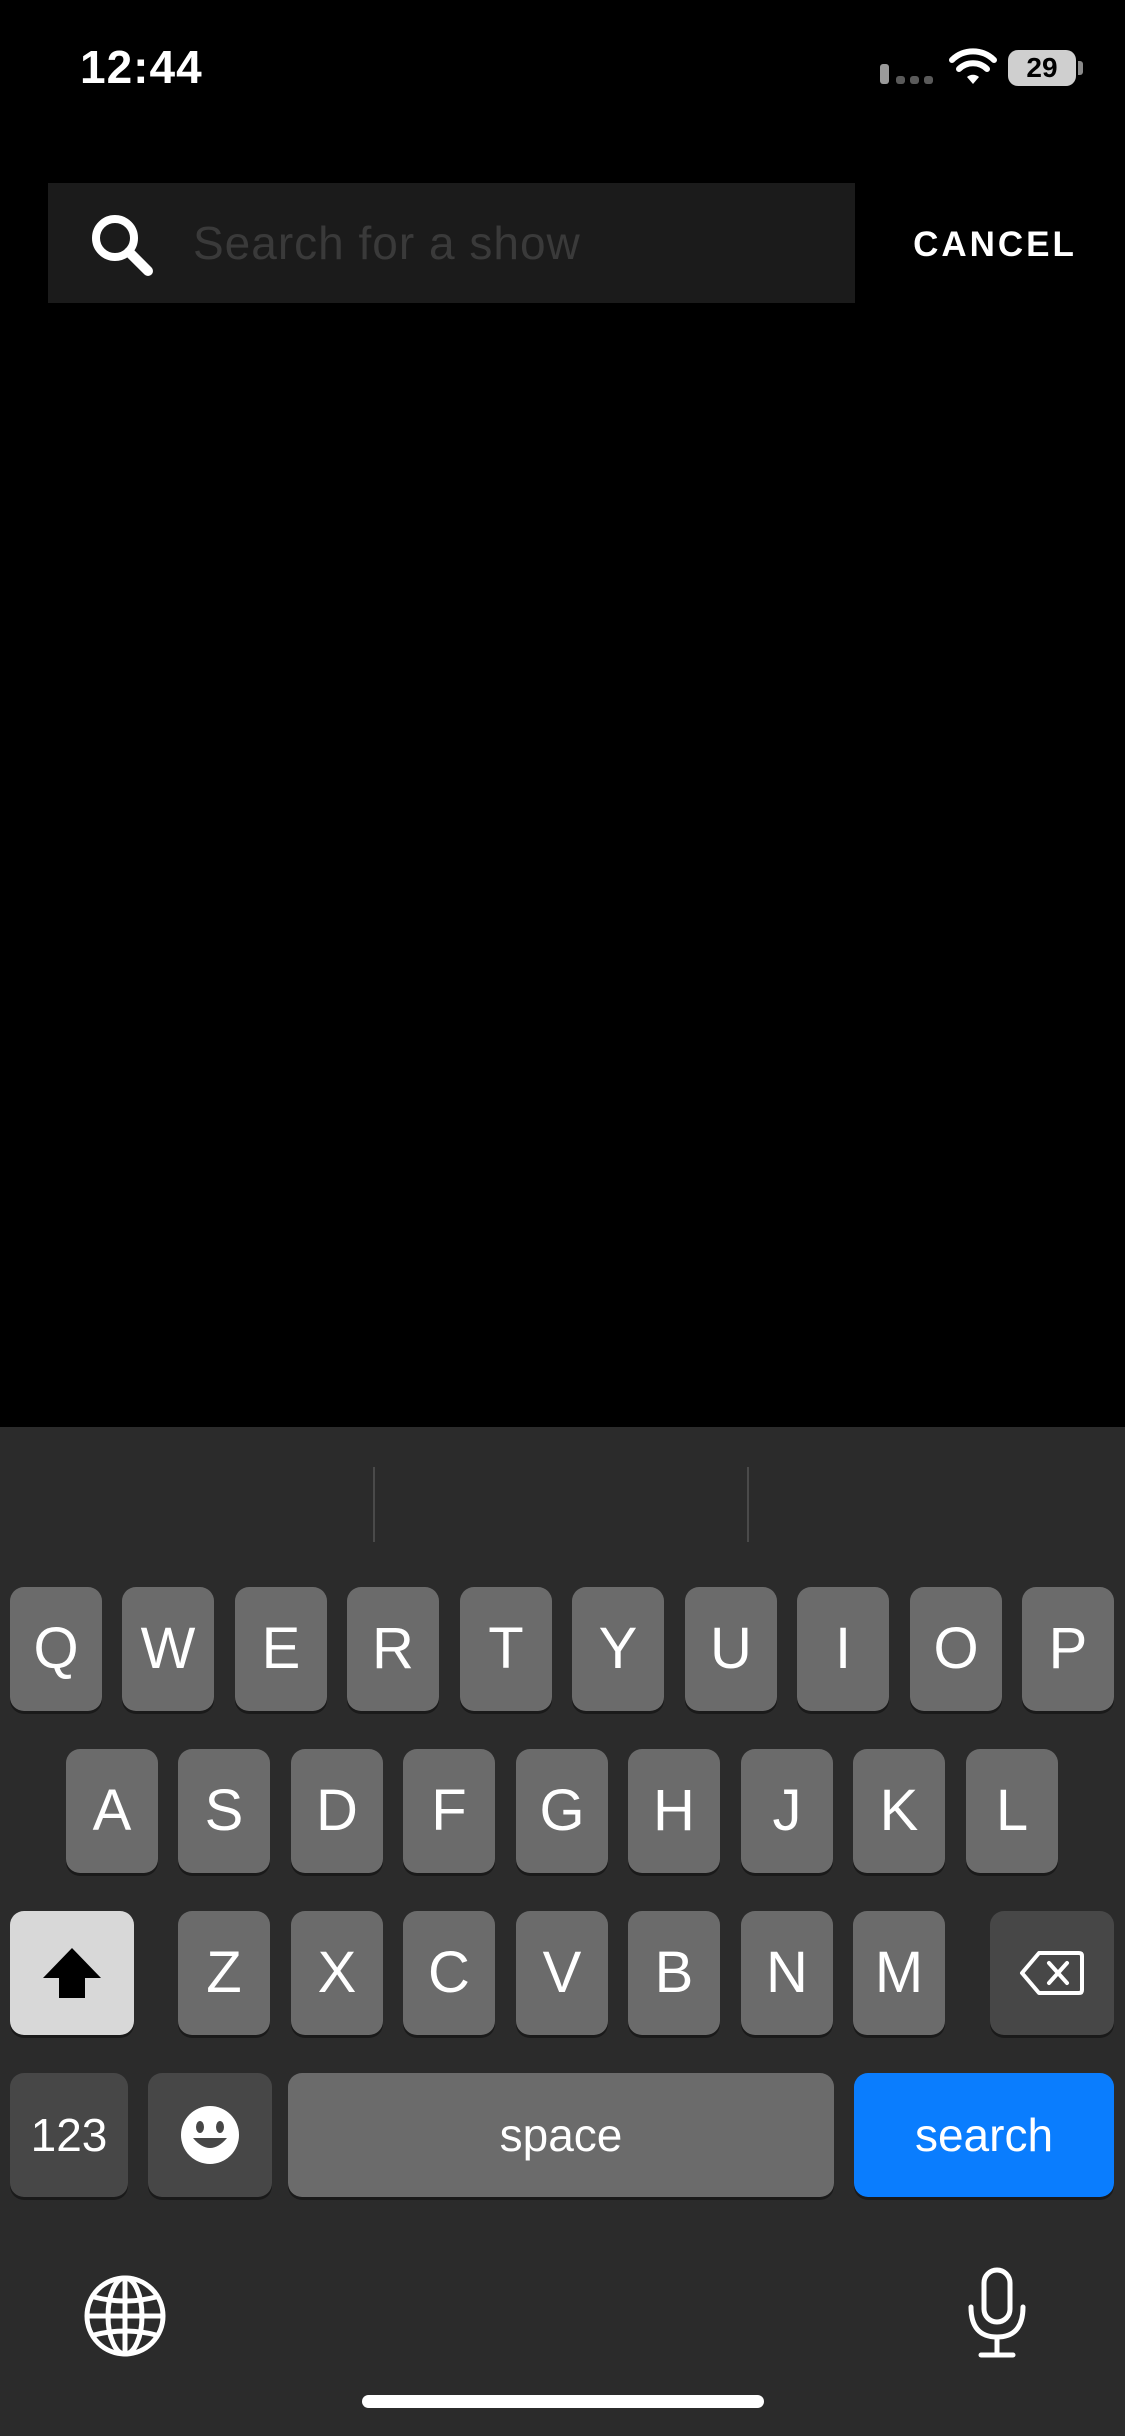 This screenshot has width=1125, height=2436. What do you see at coordinates (393, 1649) in the screenshot?
I see `key-r: R` at bounding box center [393, 1649].